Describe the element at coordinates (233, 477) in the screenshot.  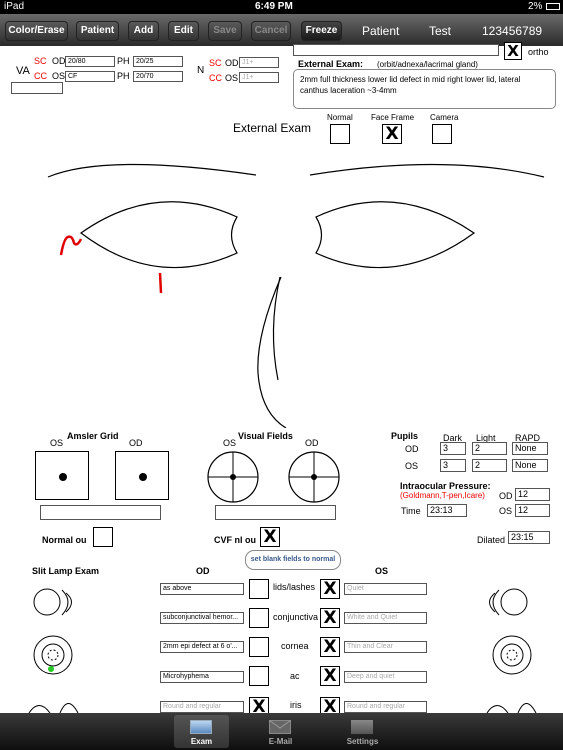
I see `vf-os-diagram` at that location.